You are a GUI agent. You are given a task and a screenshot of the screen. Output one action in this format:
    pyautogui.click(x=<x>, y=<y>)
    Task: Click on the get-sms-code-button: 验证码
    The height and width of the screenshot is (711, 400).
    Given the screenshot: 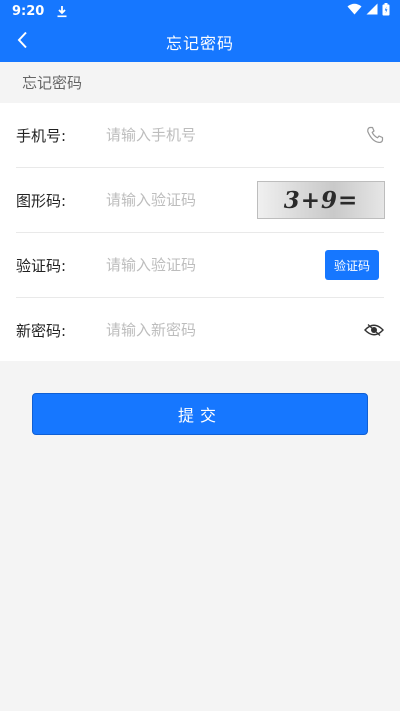 What is the action you would take?
    pyautogui.click(x=352, y=265)
    